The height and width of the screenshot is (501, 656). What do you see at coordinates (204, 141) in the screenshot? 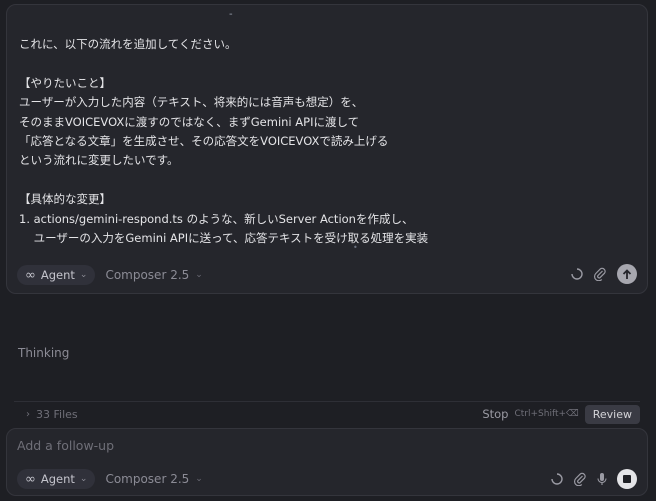
I see `message-line: 「応答となる文章」を生成させ、その応答文をVOICEVOXで読み上げる` at bounding box center [204, 141].